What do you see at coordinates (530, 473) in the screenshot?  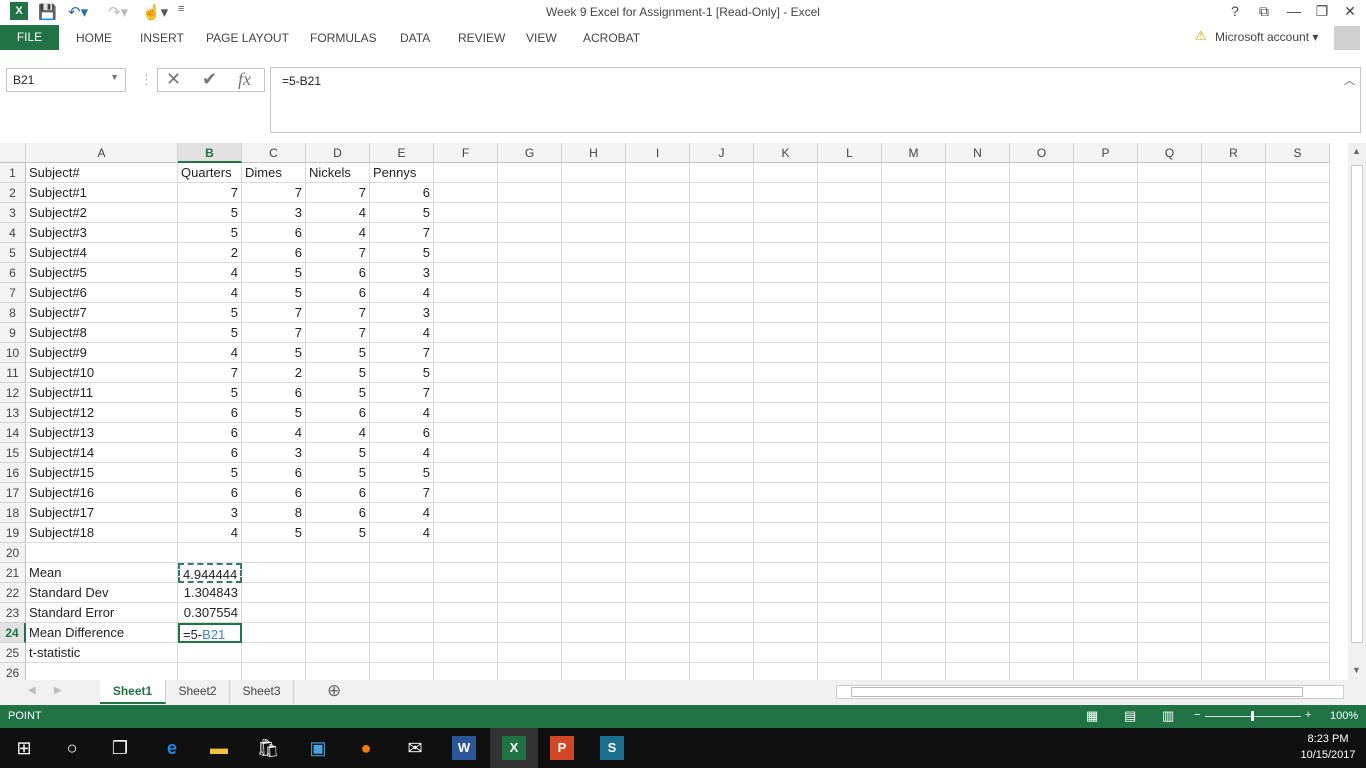 I see `cell-g16` at bounding box center [530, 473].